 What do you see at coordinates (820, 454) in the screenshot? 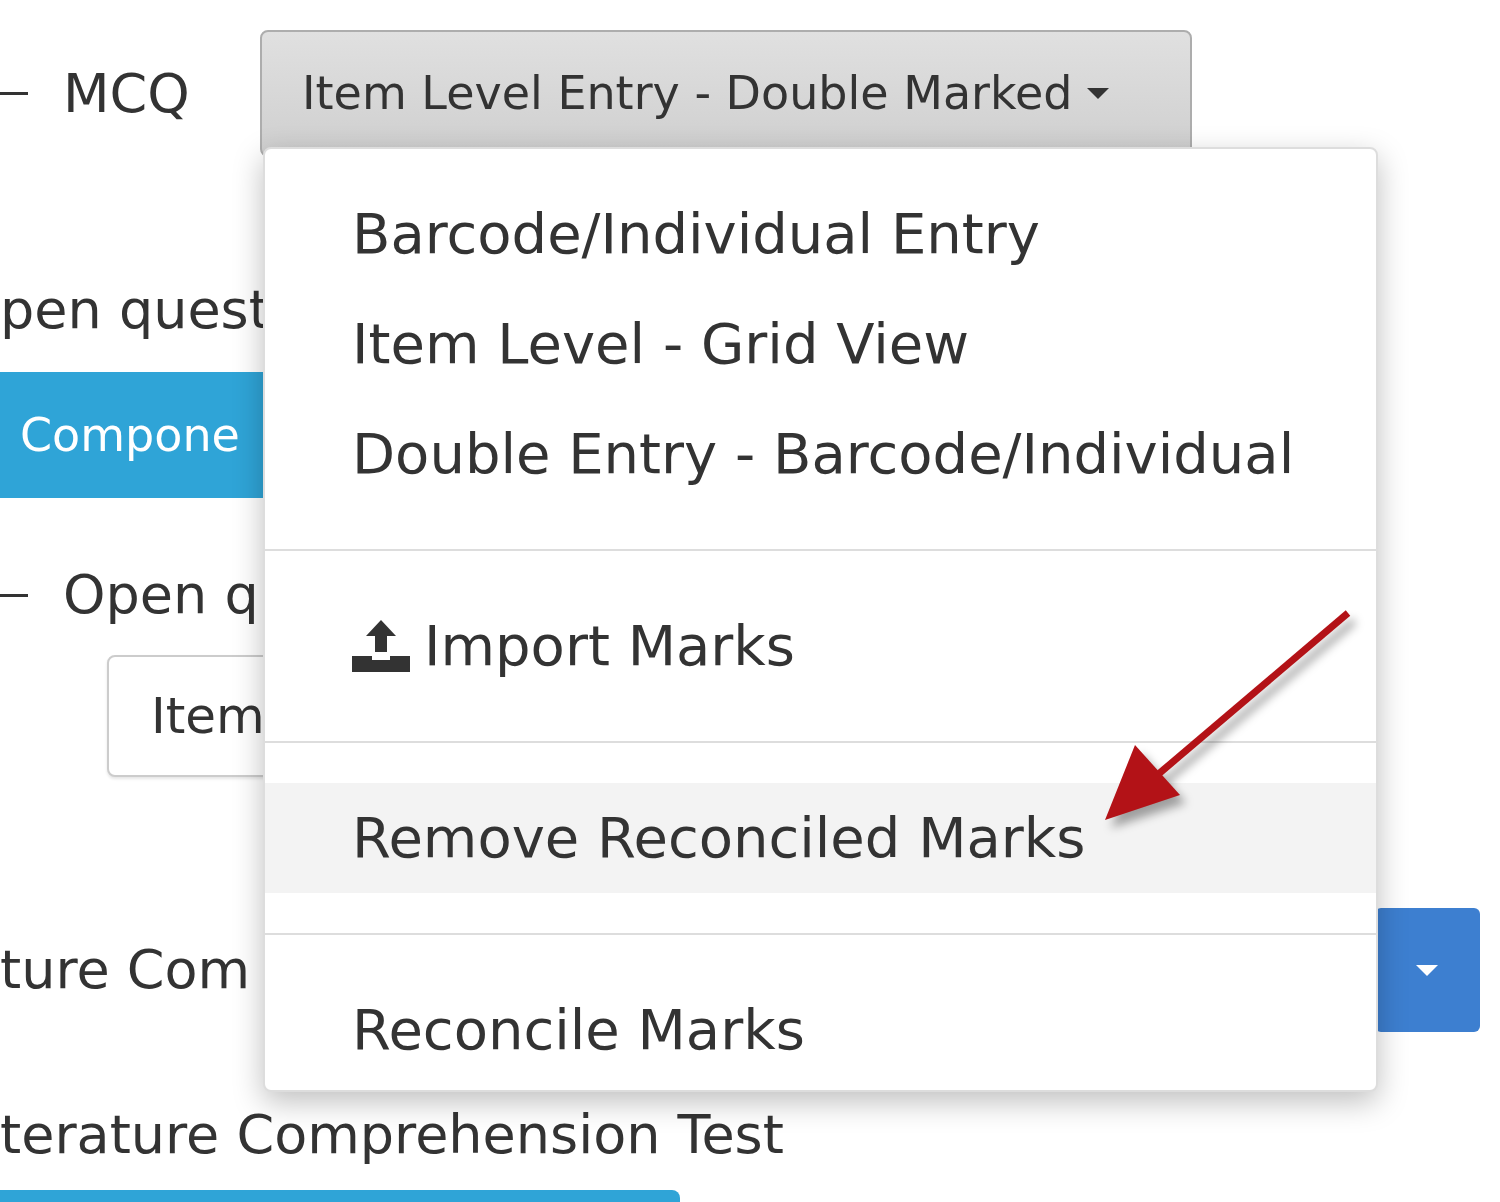
I see `menu-item: Double Entry - Barcode/Individual` at bounding box center [820, 454].